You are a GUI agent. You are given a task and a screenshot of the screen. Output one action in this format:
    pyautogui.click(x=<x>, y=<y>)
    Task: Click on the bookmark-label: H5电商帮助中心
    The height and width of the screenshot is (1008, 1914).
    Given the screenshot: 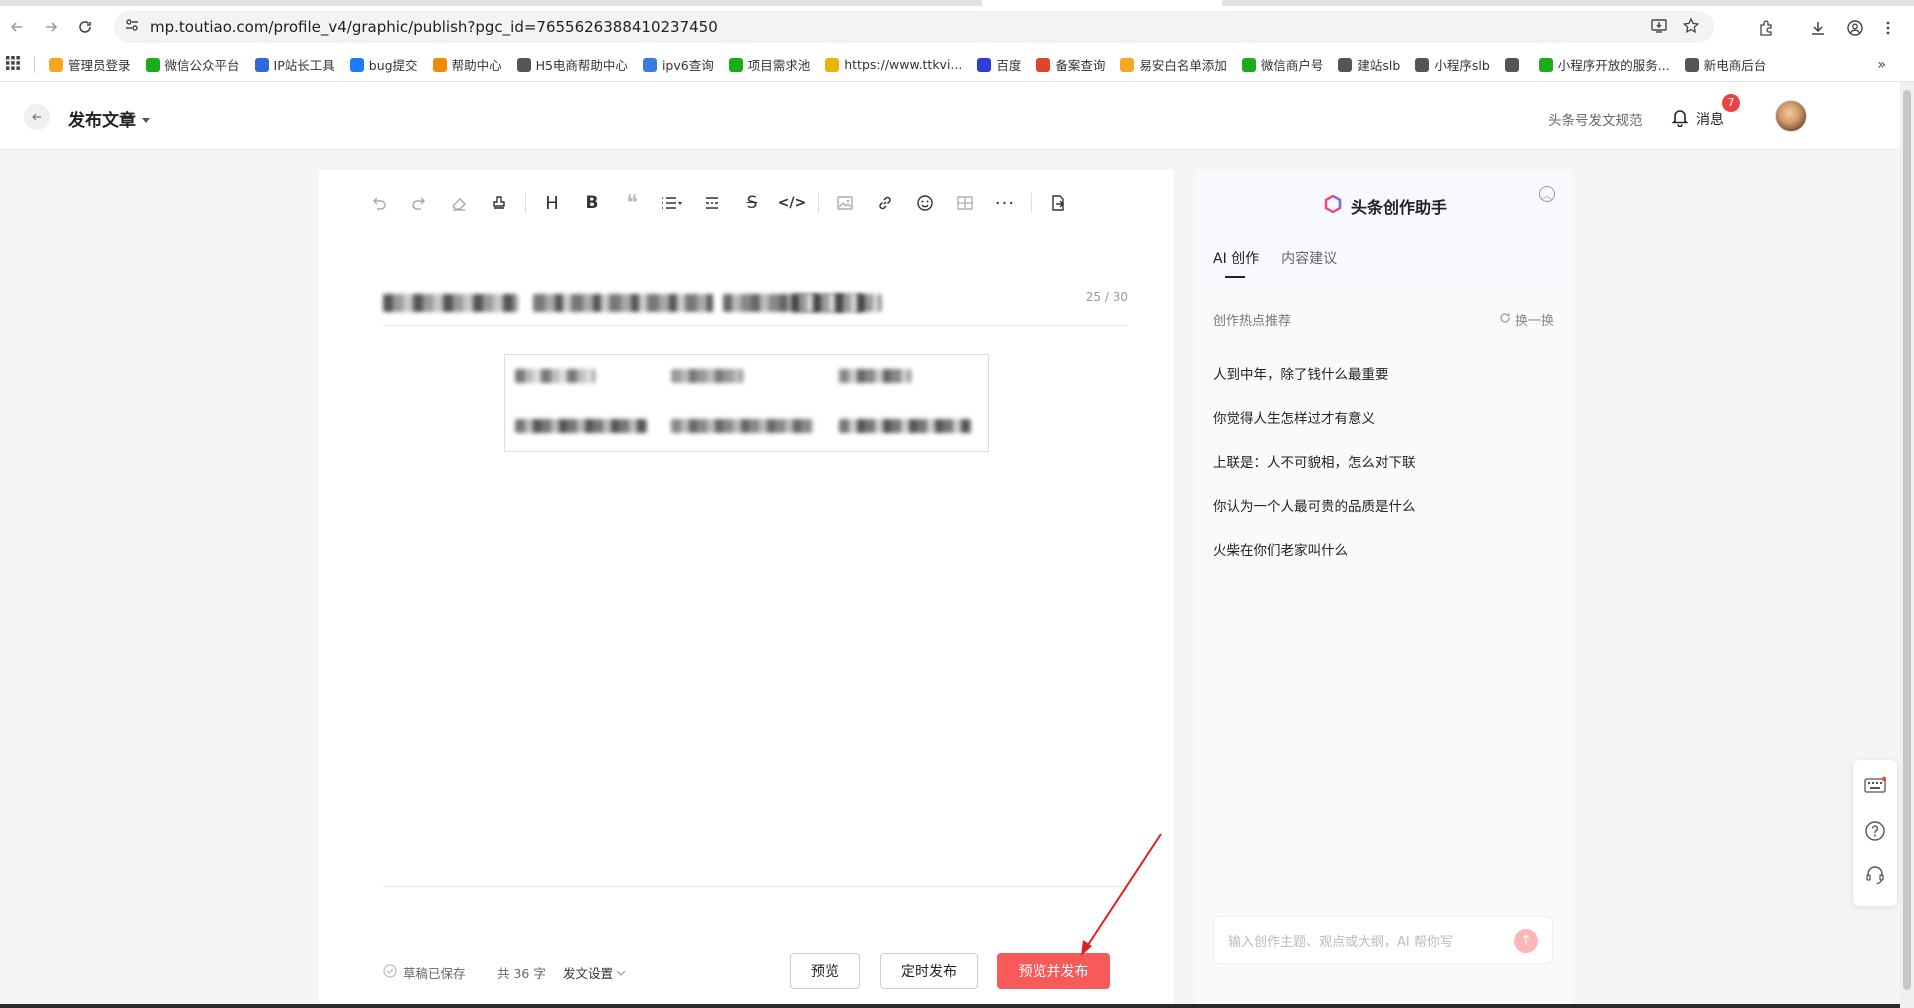 What is the action you would take?
    pyautogui.click(x=581, y=65)
    